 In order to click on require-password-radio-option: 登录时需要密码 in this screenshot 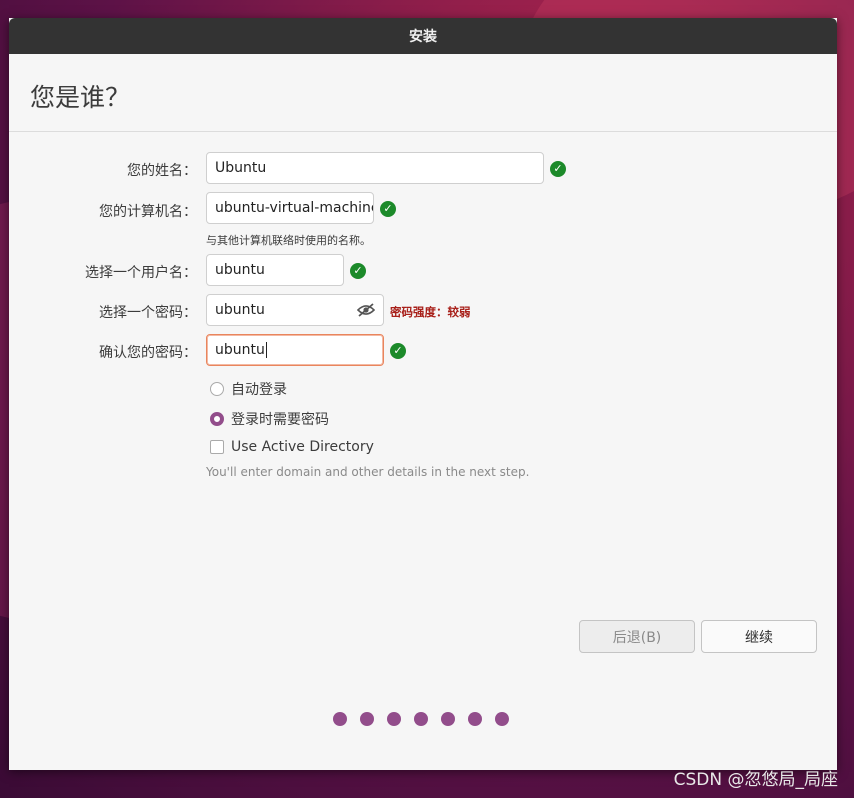, I will do `click(269, 419)`.